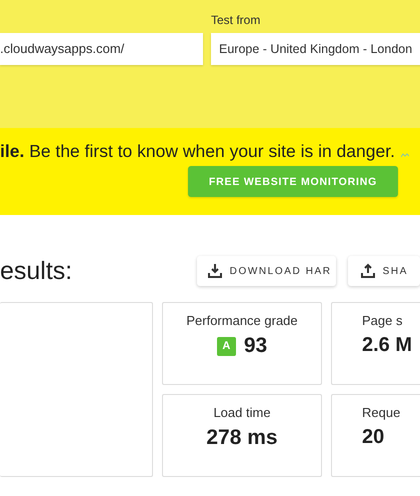  Describe the element at coordinates (266, 271) in the screenshot. I see `download-button: DOWNLOAD HAR` at that location.